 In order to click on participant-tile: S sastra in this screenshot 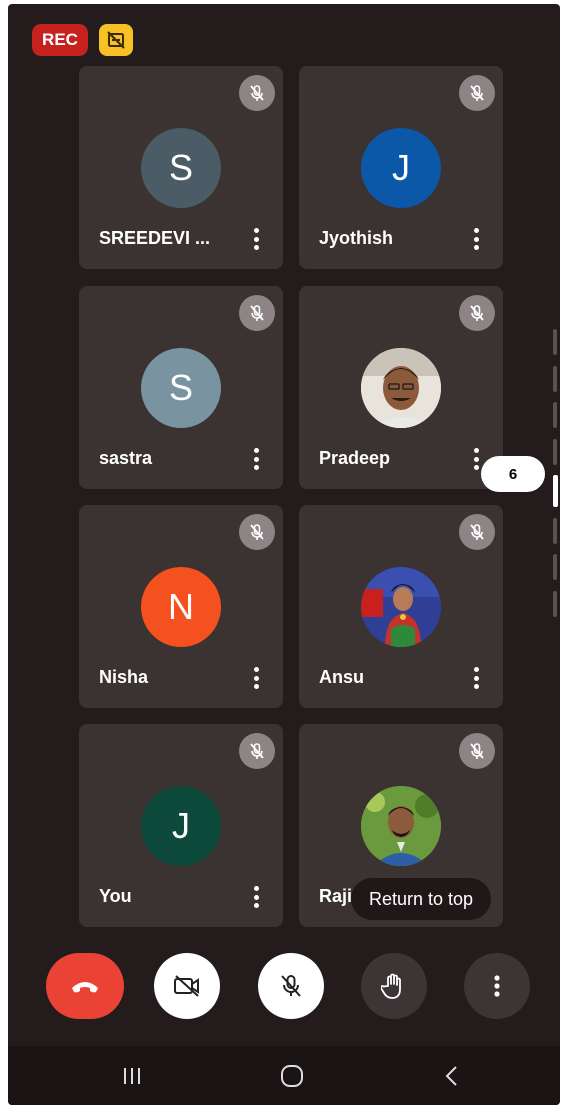, I will do `click(181, 387)`.